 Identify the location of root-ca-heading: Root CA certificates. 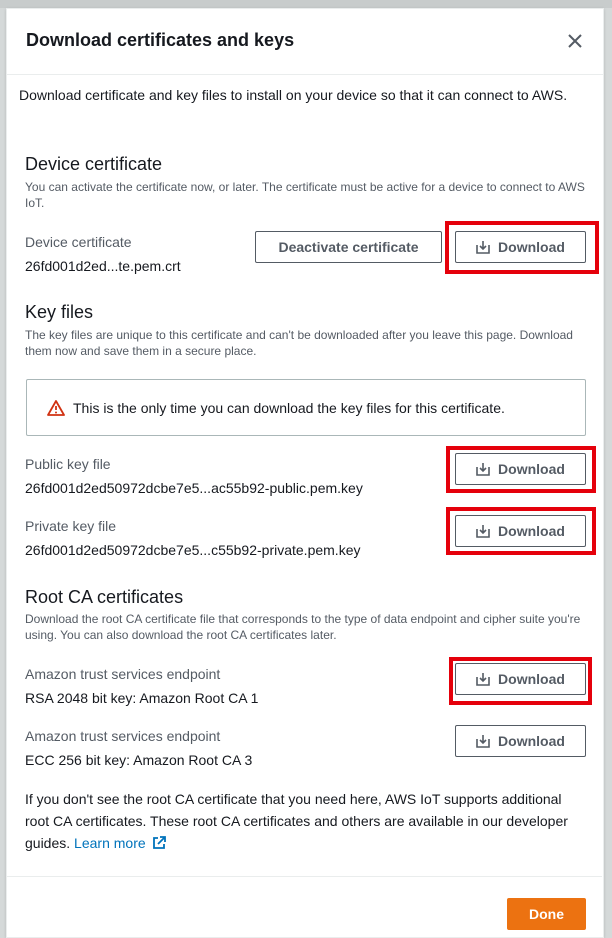
(104, 597).